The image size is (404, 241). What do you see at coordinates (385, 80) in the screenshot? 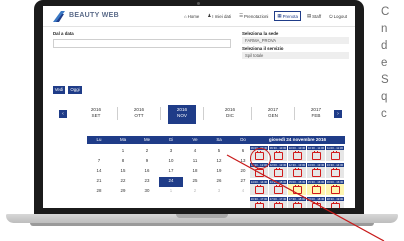
I see `side-letter: S` at bounding box center [385, 80].